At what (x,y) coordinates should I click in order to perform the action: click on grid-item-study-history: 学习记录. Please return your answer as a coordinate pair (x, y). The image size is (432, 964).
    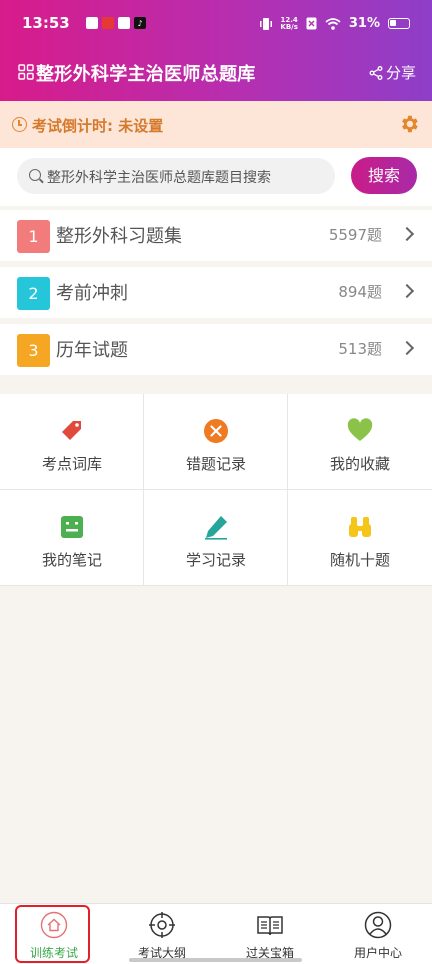
    Looking at the image, I should click on (216, 538).